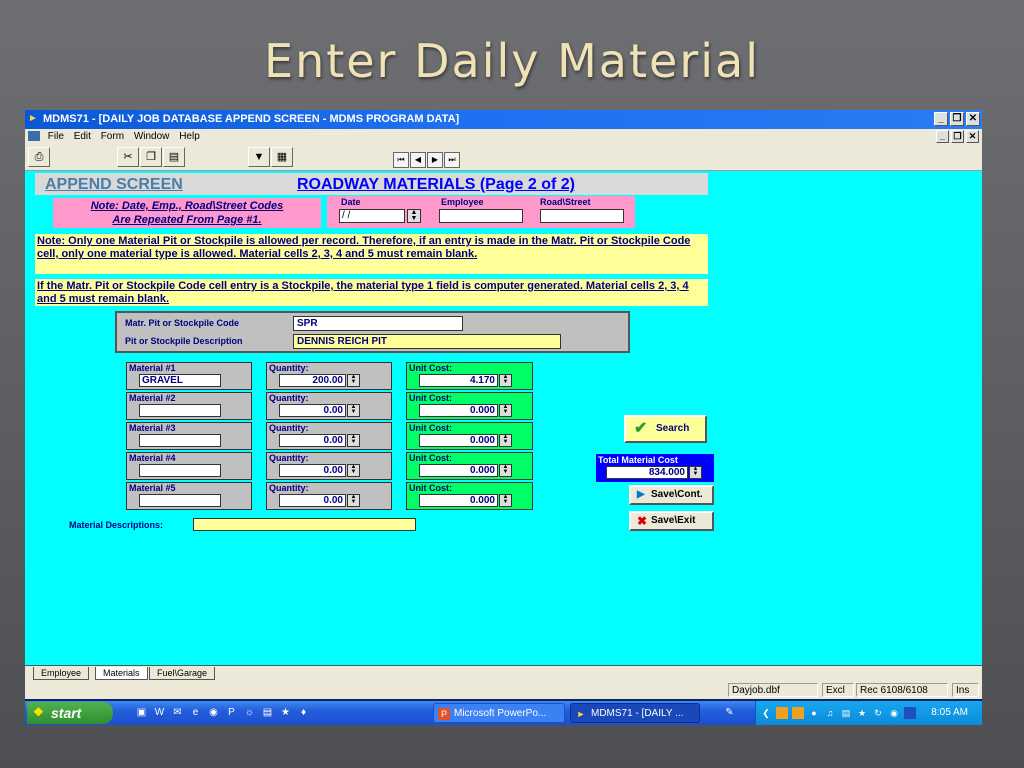 The width and height of the screenshot is (1024, 768). What do you see at coordinates (782, 713) in the screenshot?
I see `tray-app-icon` at bounding box center [782, 713].